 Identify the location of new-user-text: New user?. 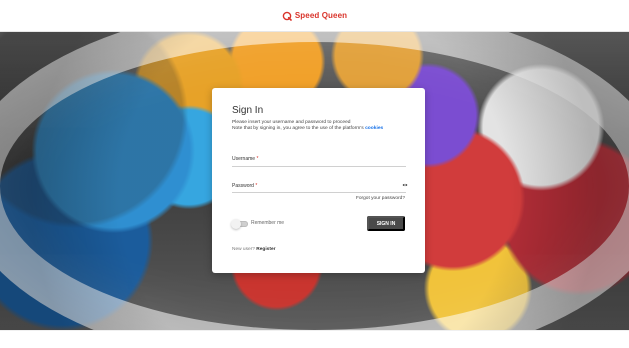
(243, 249).